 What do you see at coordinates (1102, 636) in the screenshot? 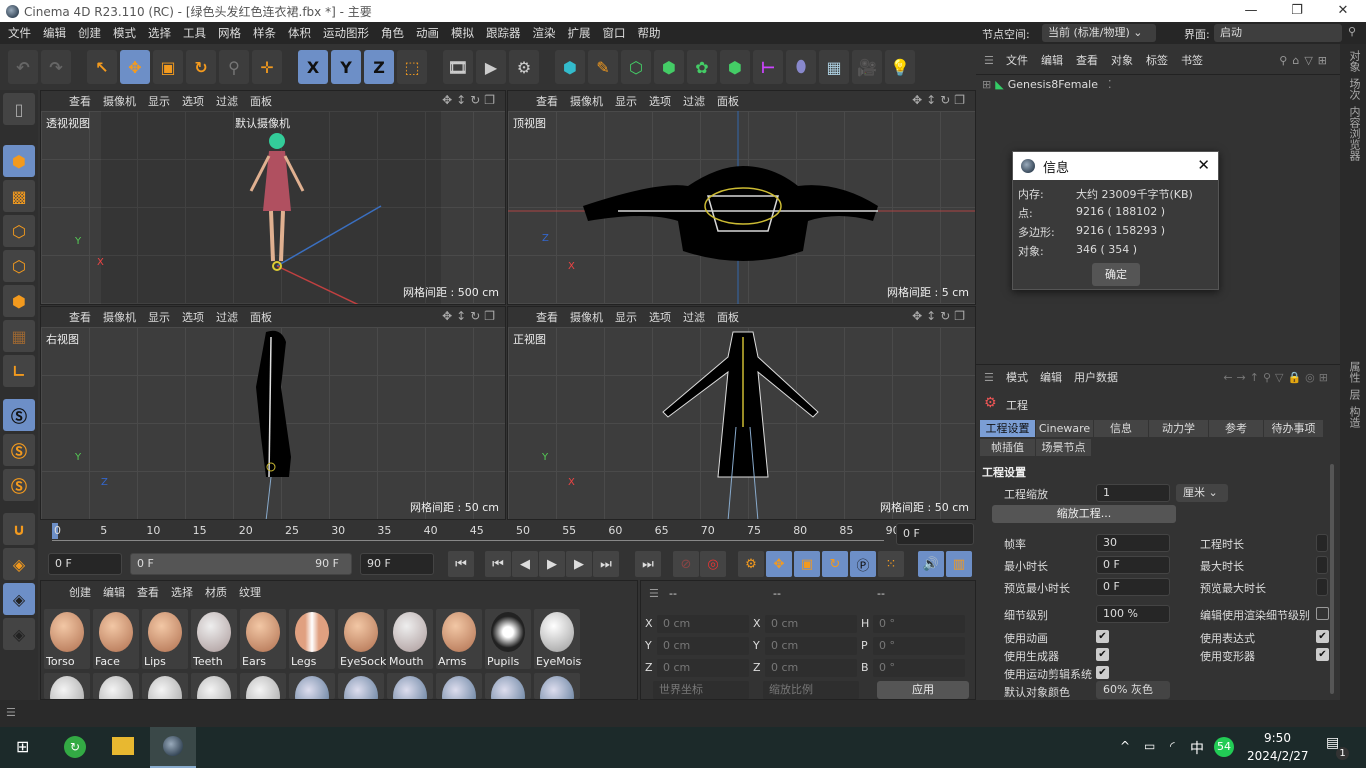
I see `use-animation-checkbox: ✔` at bounding box center [1102, 636].